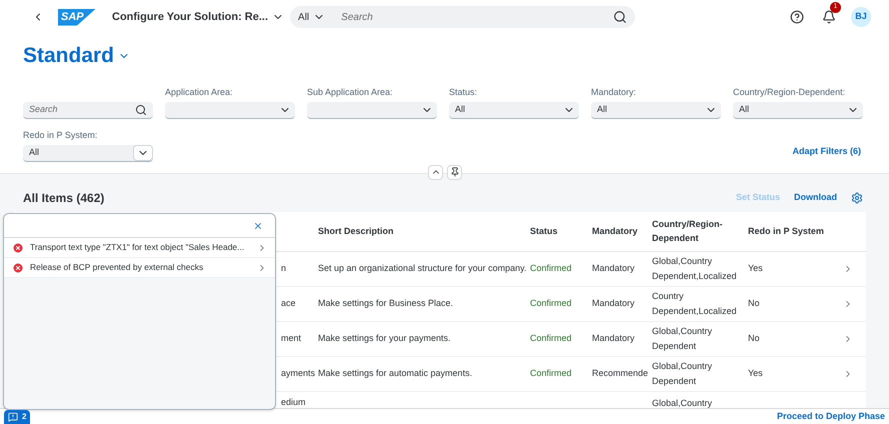 The image size is (889, 424). Describe the element at coordinates (857, 198) in the screenshot. I see `settings-icon` at that location.